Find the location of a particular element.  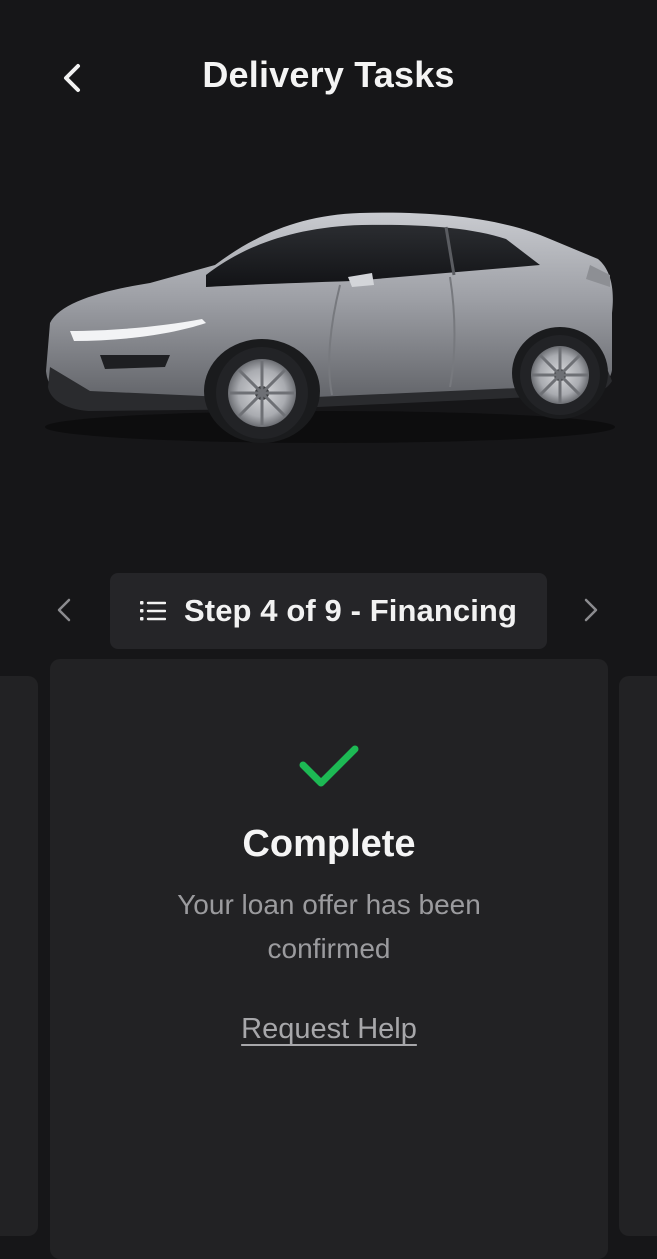

next-task-card is located at coordinates (638, 956).